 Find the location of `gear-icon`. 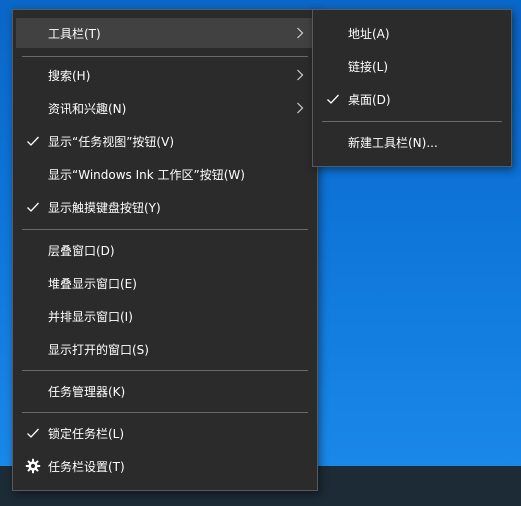

gear-icon is located at coordinates (33, 466).